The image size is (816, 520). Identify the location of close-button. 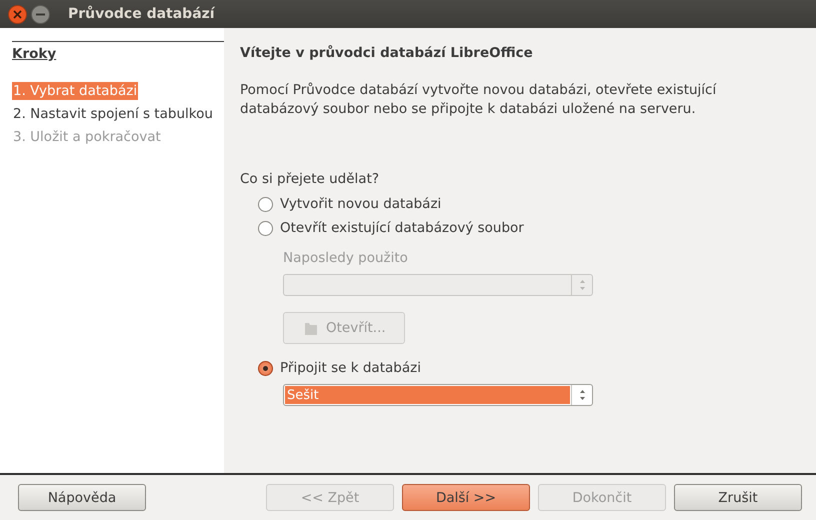
(17, 14).